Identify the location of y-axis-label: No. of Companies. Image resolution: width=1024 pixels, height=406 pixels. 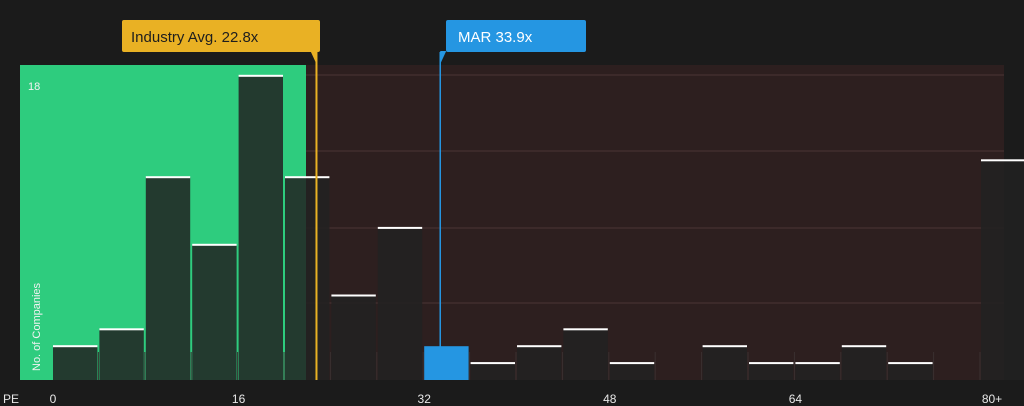
(37, 326).